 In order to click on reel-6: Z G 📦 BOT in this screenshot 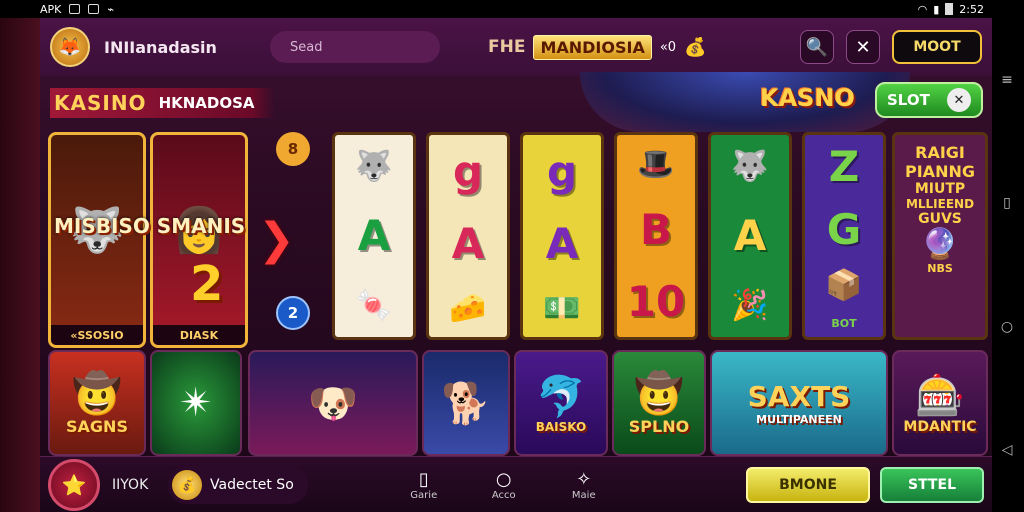, I will do `click(844, 236)`.